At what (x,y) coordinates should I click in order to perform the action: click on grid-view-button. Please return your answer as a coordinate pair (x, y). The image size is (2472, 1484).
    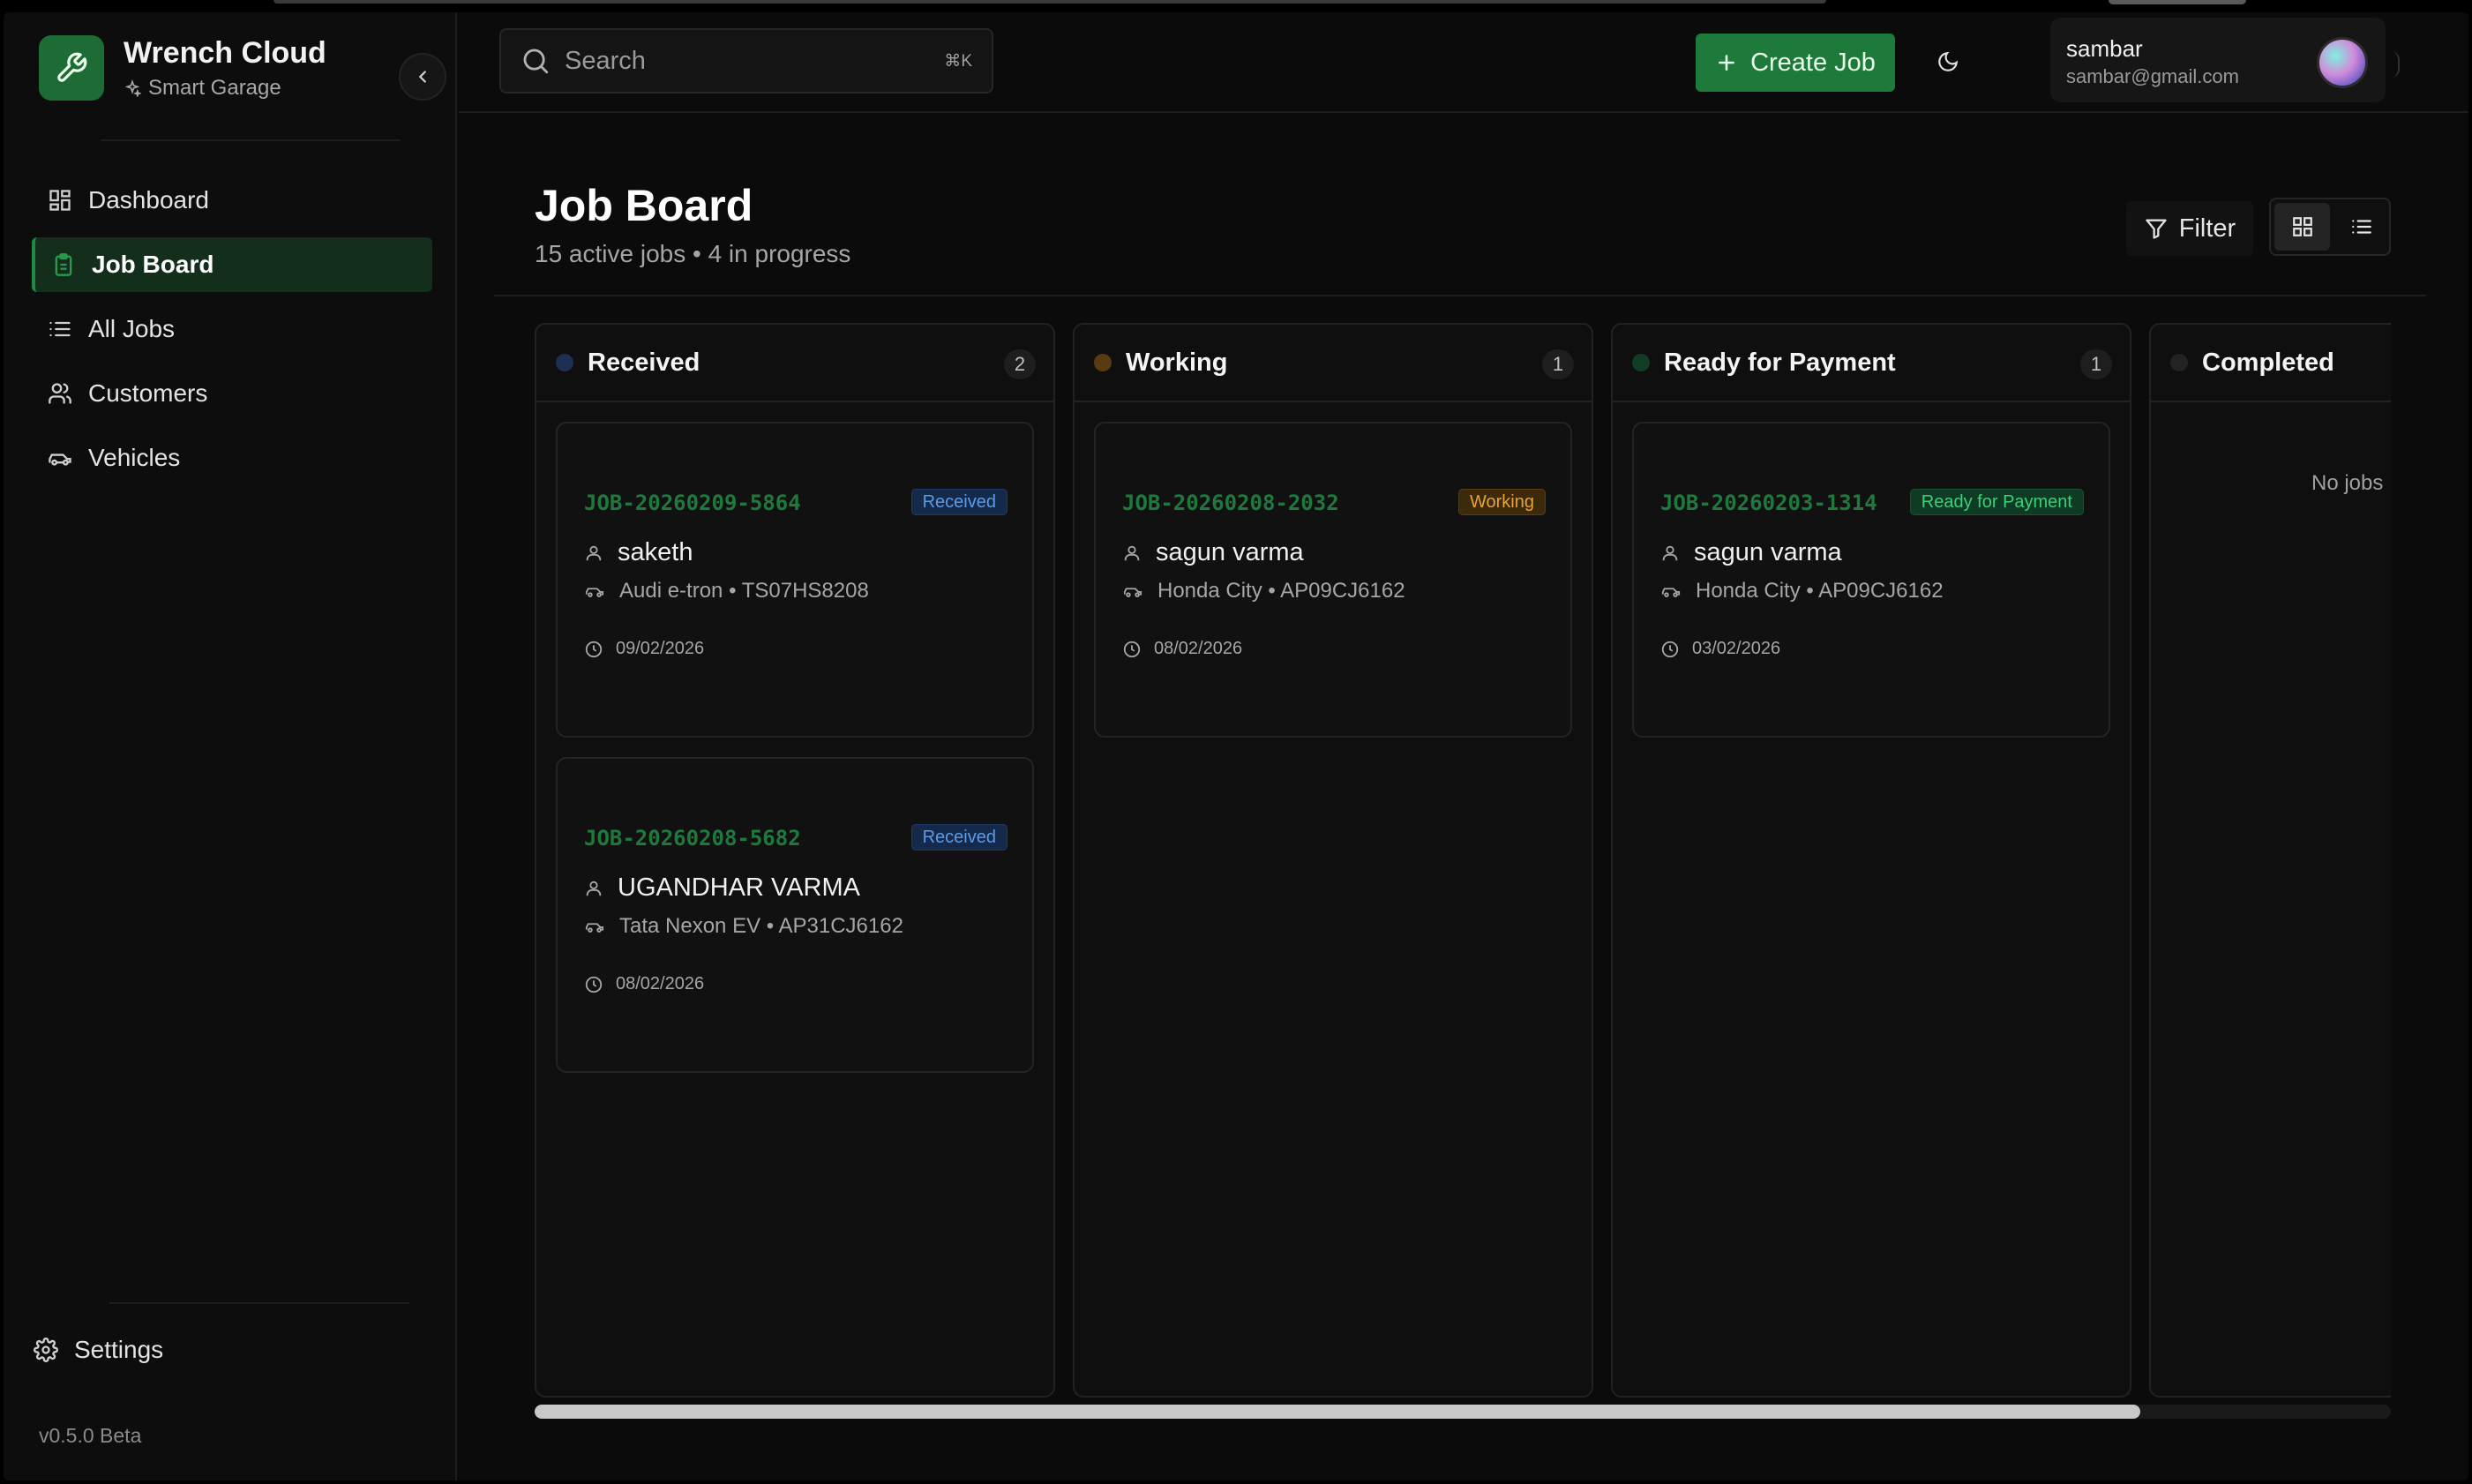
    Looking at the image, I should click on (2302, 227).